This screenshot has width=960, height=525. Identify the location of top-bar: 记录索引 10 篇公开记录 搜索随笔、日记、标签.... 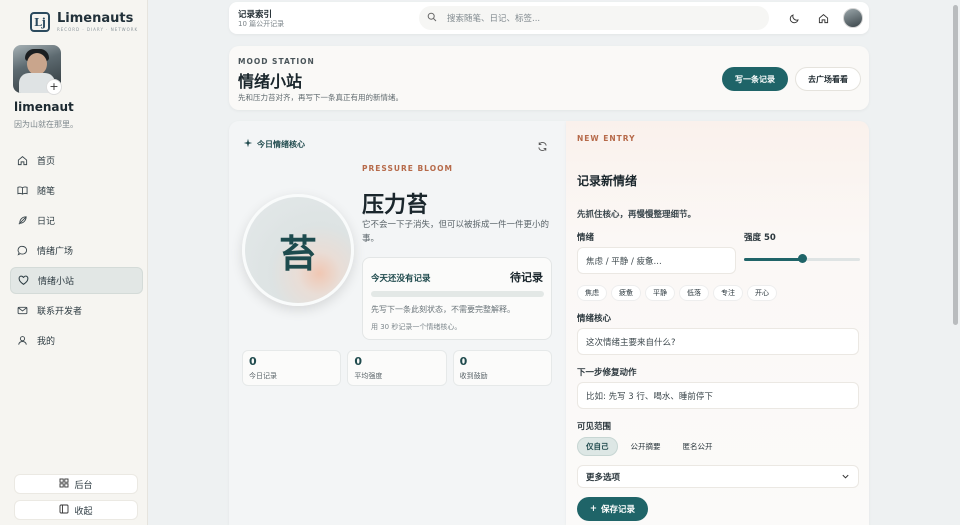
(549, 18).